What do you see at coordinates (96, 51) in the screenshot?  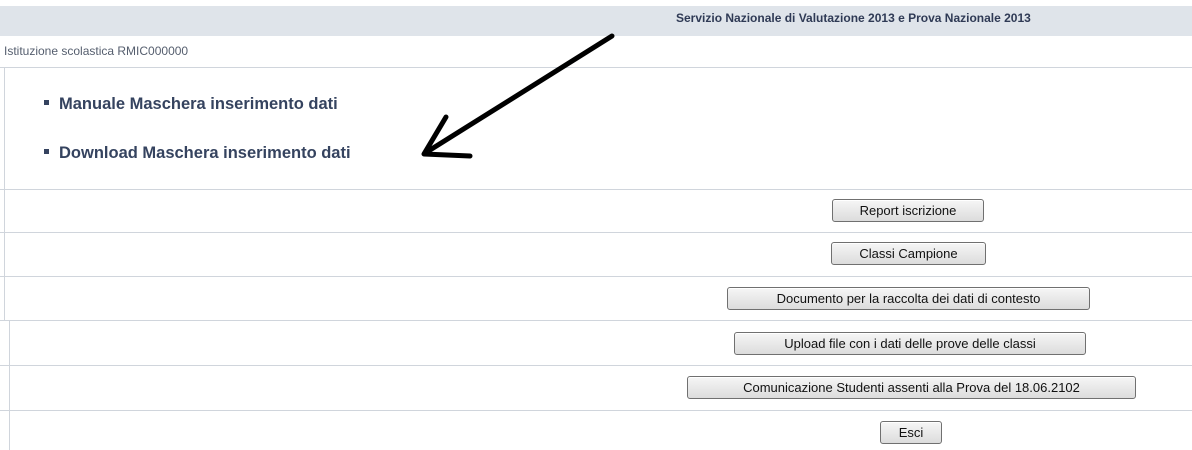 I see `institution-label: Istituzione scolastica RMIC000000` at bounding box center [96, 51].